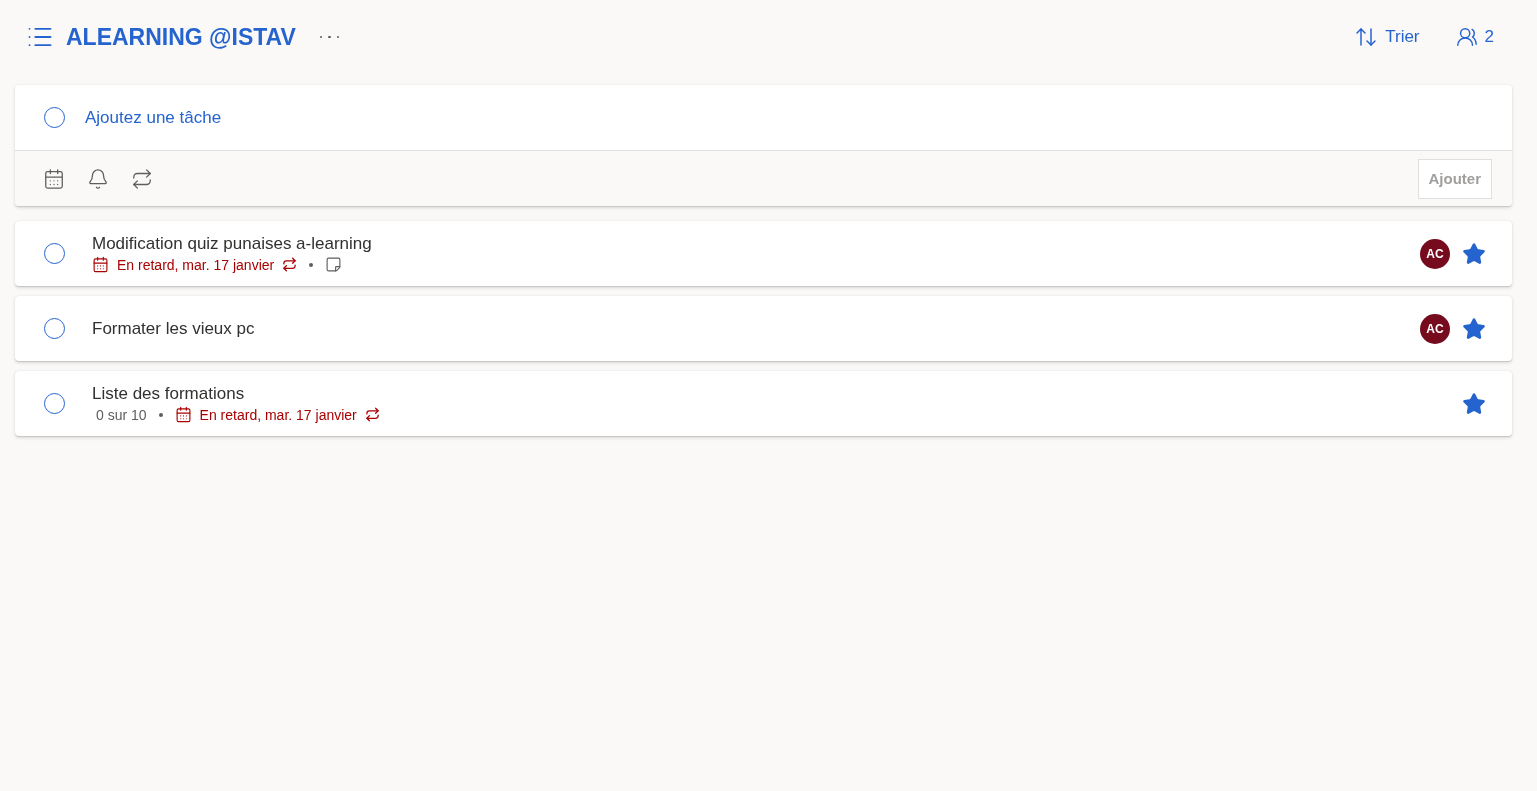  What do you see at coordinates (232, 244) in the screenshot?
I see `task-title: Modification quiz punaises a-learning` at bounding box center [232, 244].